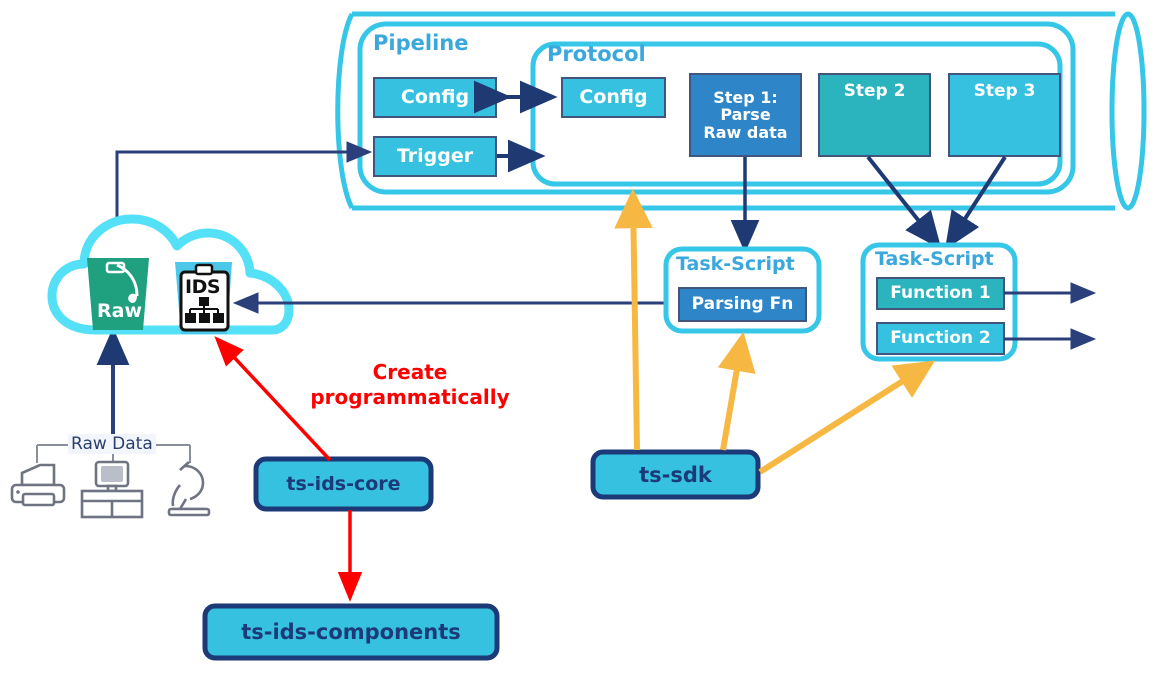  I want to click on protocol-config-label: Config, so click(613, 97).